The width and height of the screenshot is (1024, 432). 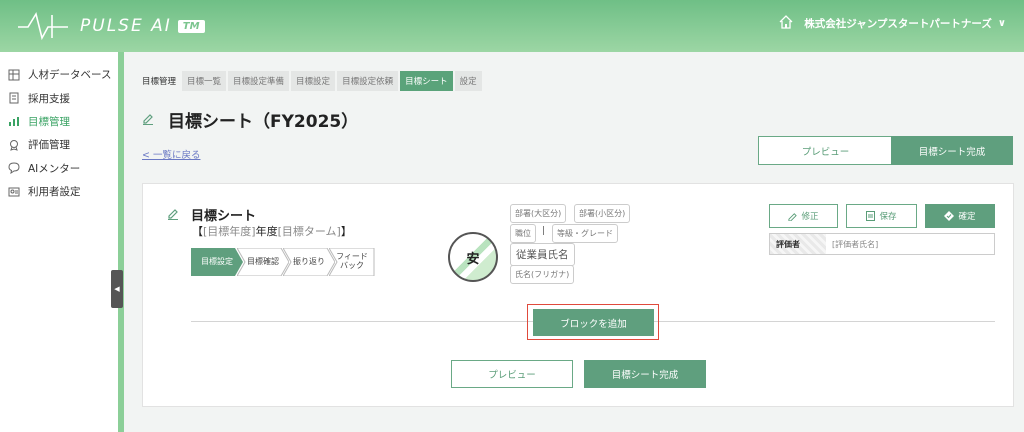 I want to click on save-icon, so click(x=871, y=216).